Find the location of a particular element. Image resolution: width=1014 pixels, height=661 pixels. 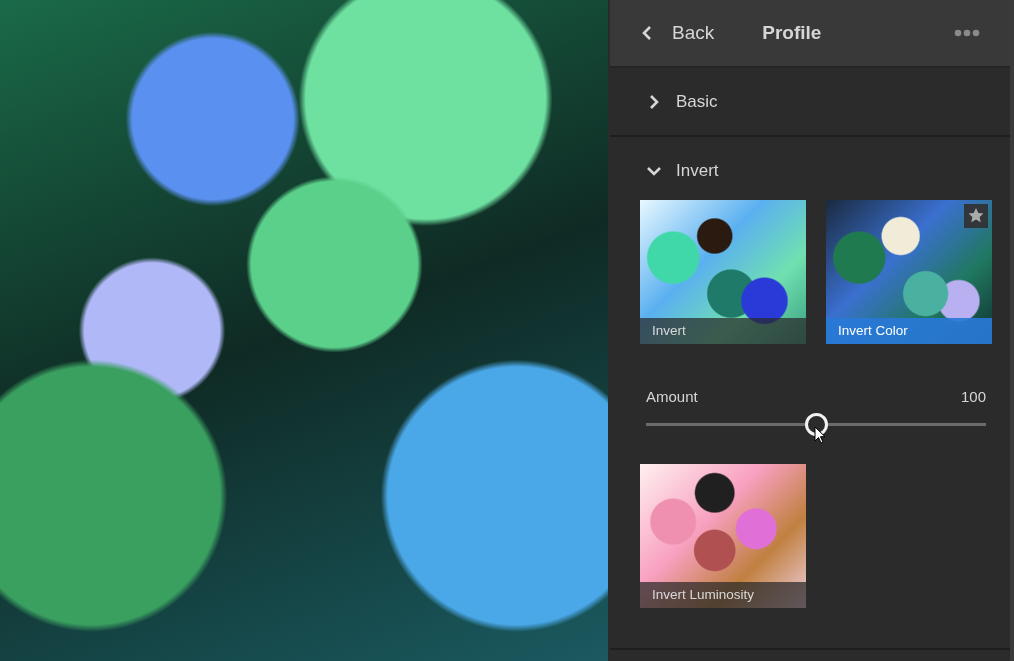

panel-title: Profile is located at coordinates (792, 33).